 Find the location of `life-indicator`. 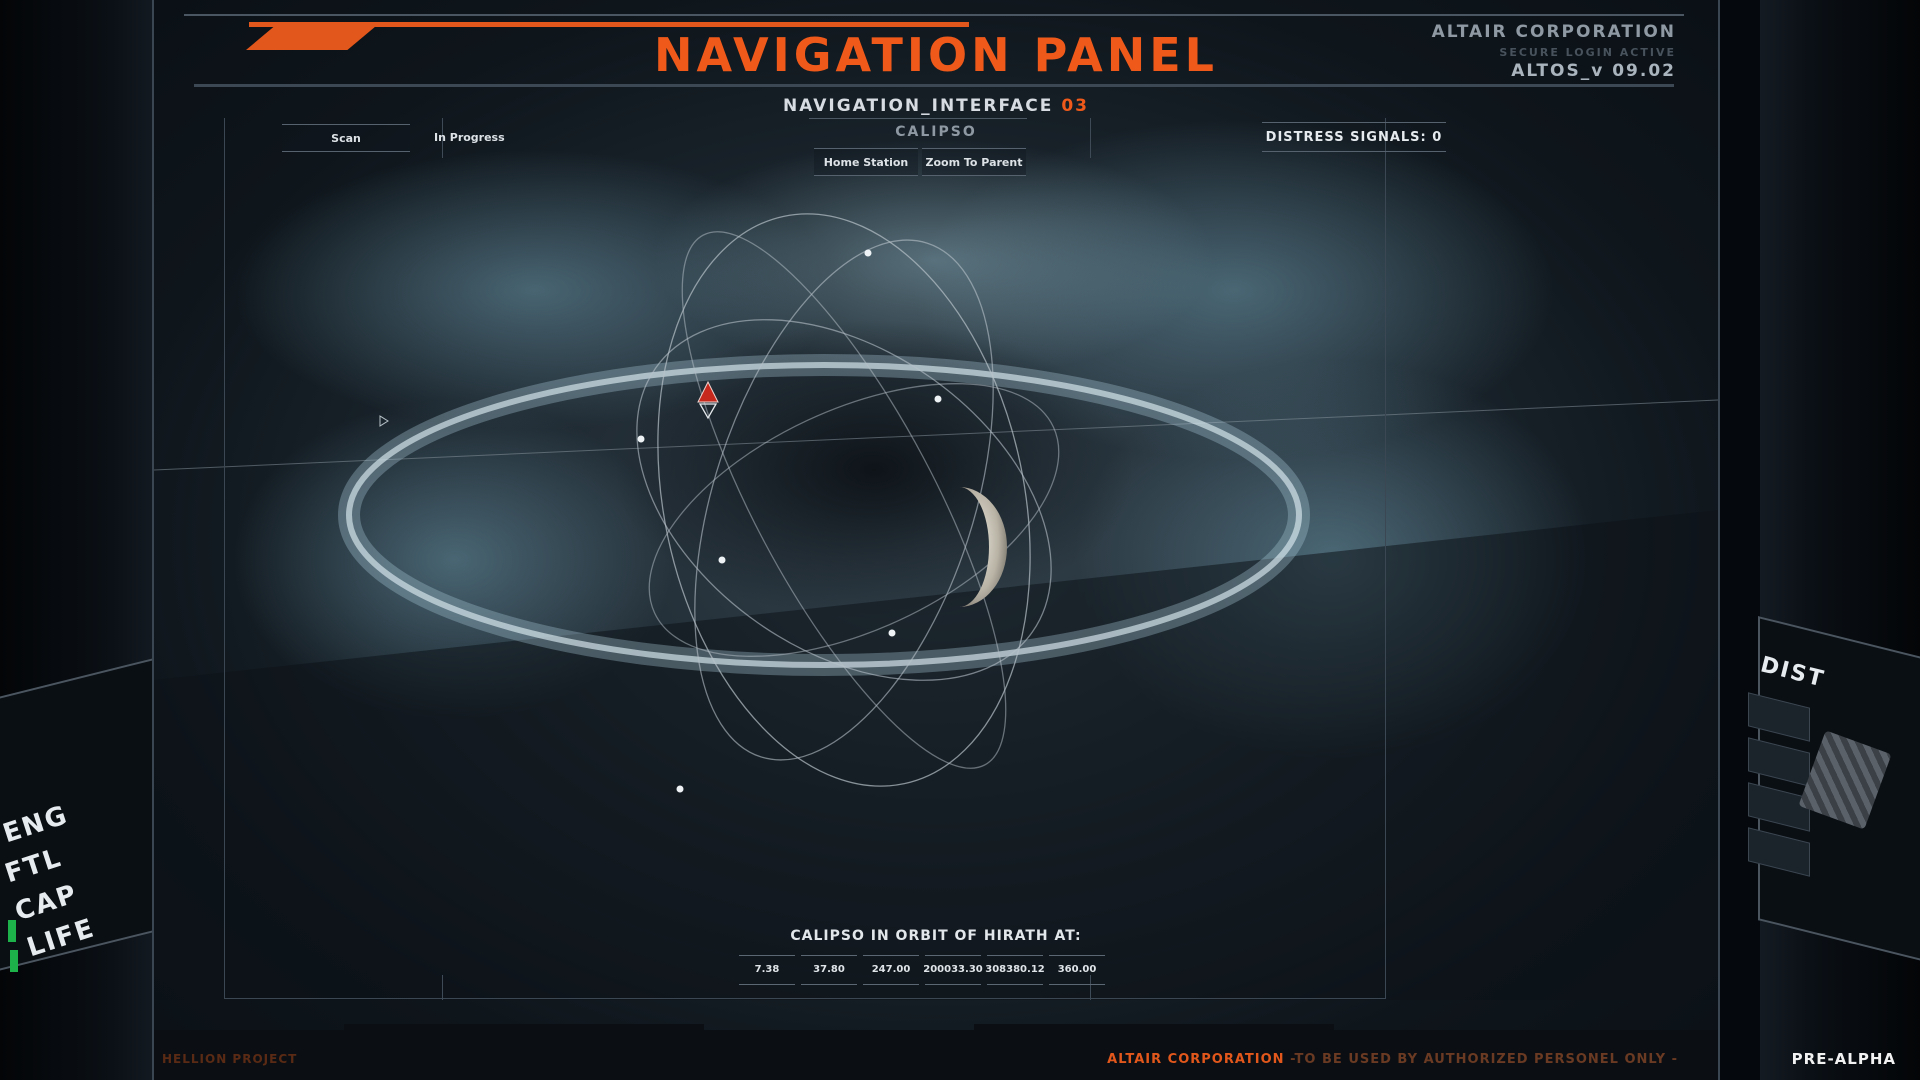

life-indicator is located at coordinates (14, 961).